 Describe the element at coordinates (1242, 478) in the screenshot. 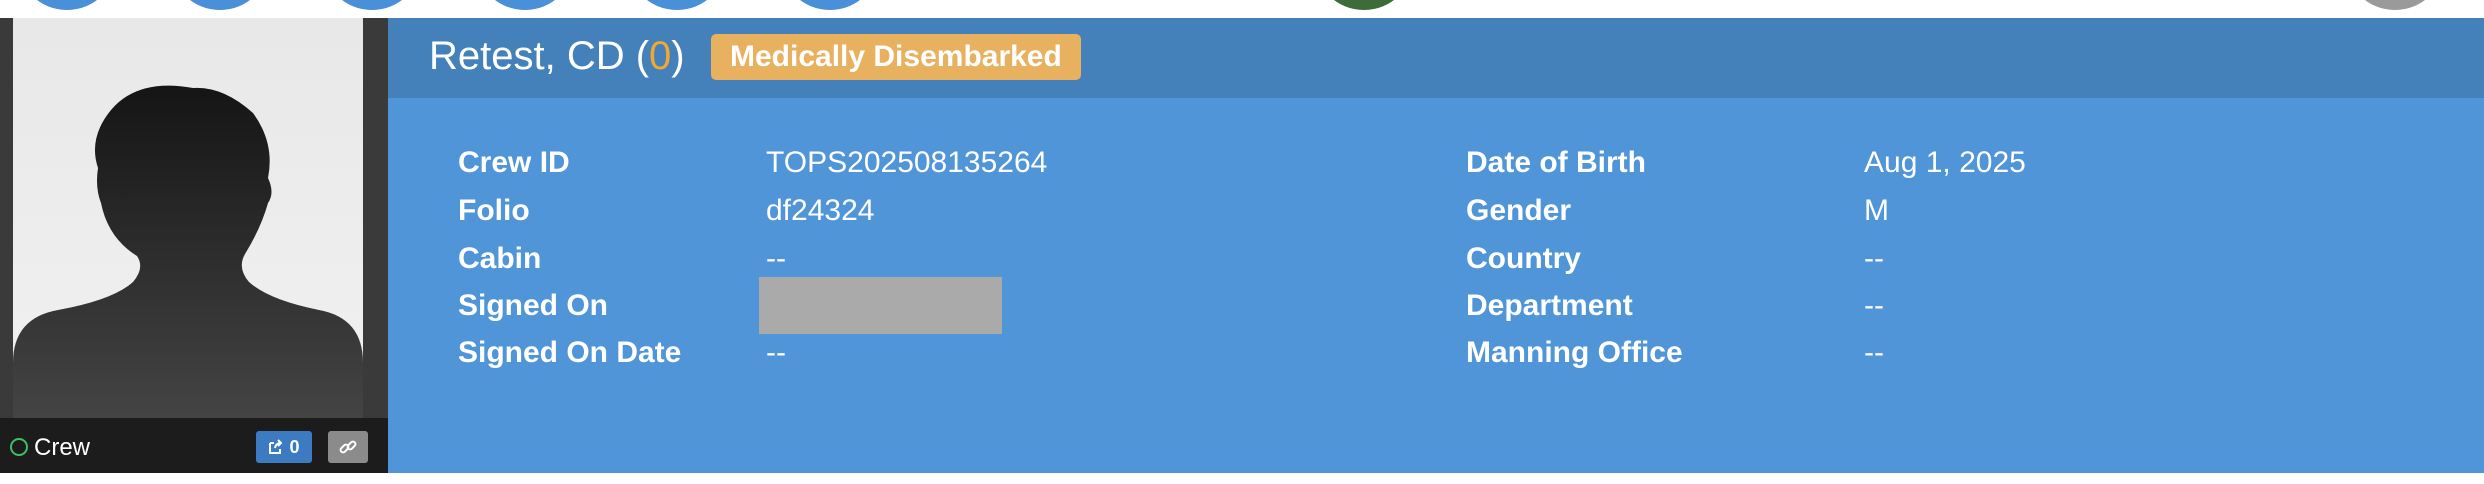

I see `bottom-divider` at that location.